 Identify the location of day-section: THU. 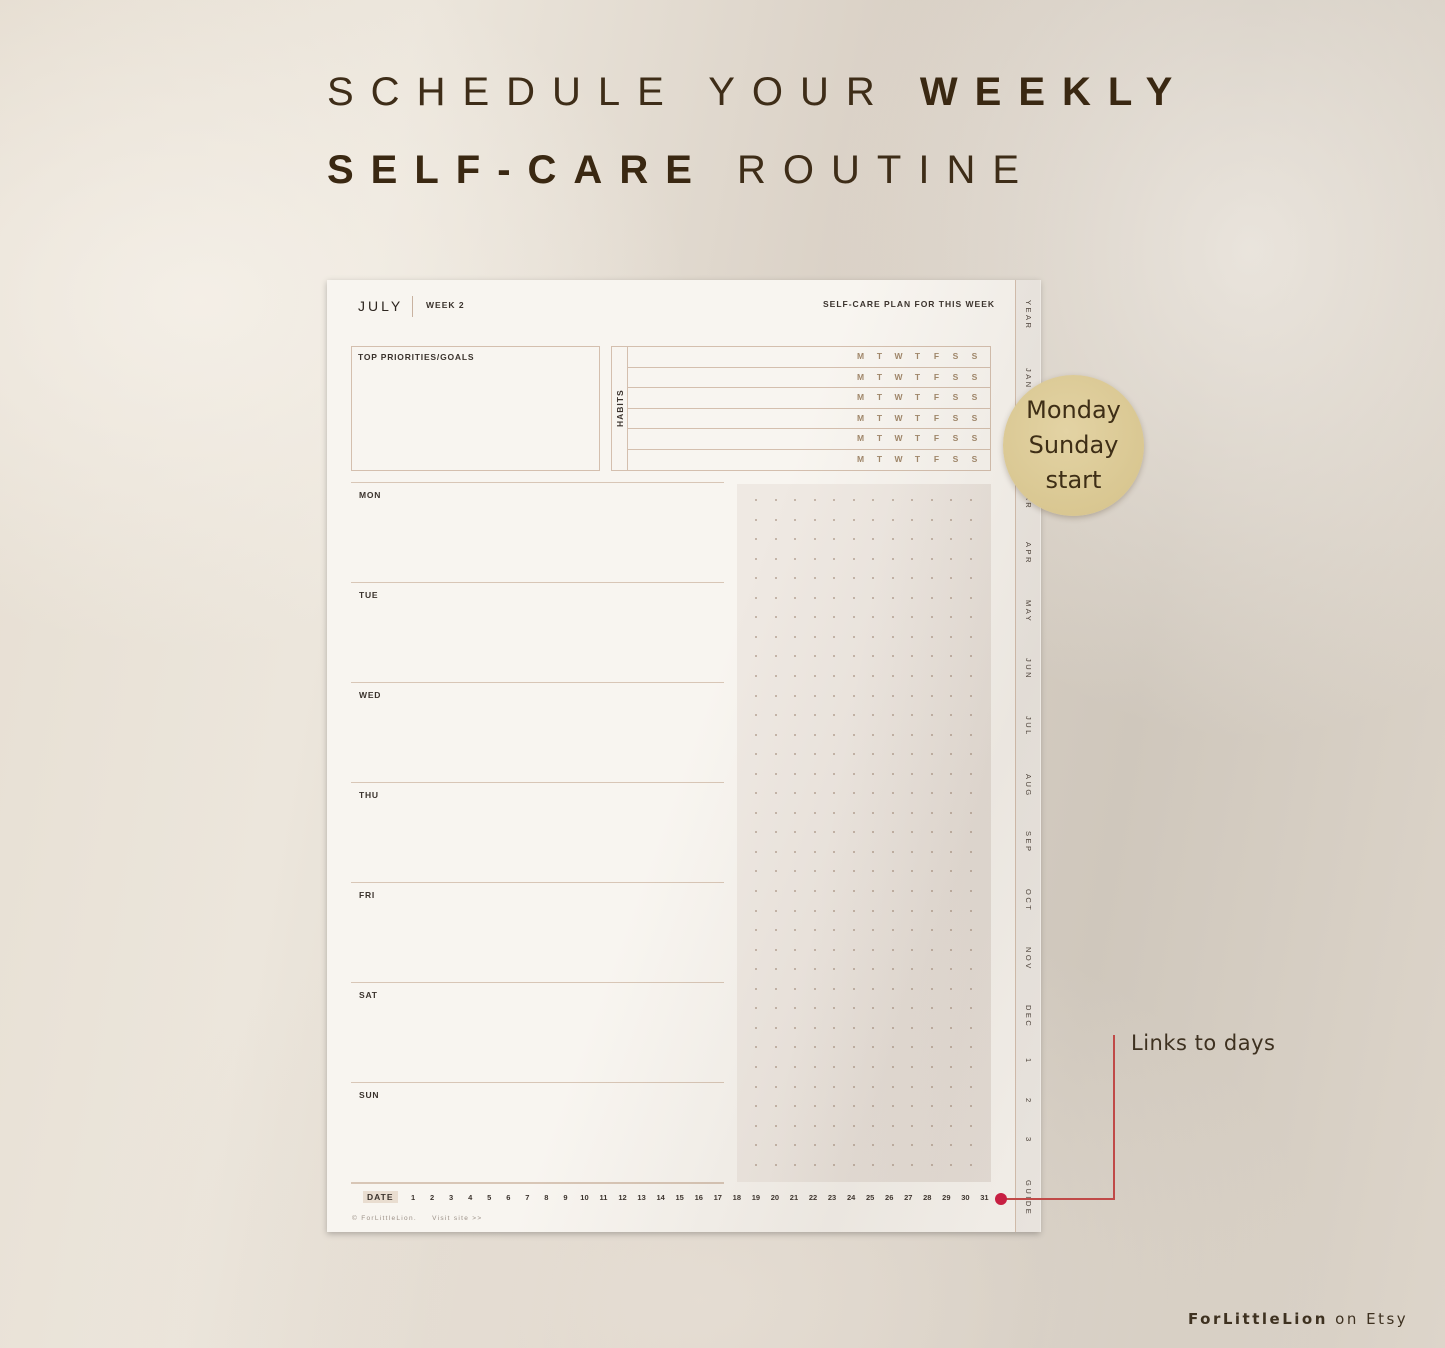
(537, 832).